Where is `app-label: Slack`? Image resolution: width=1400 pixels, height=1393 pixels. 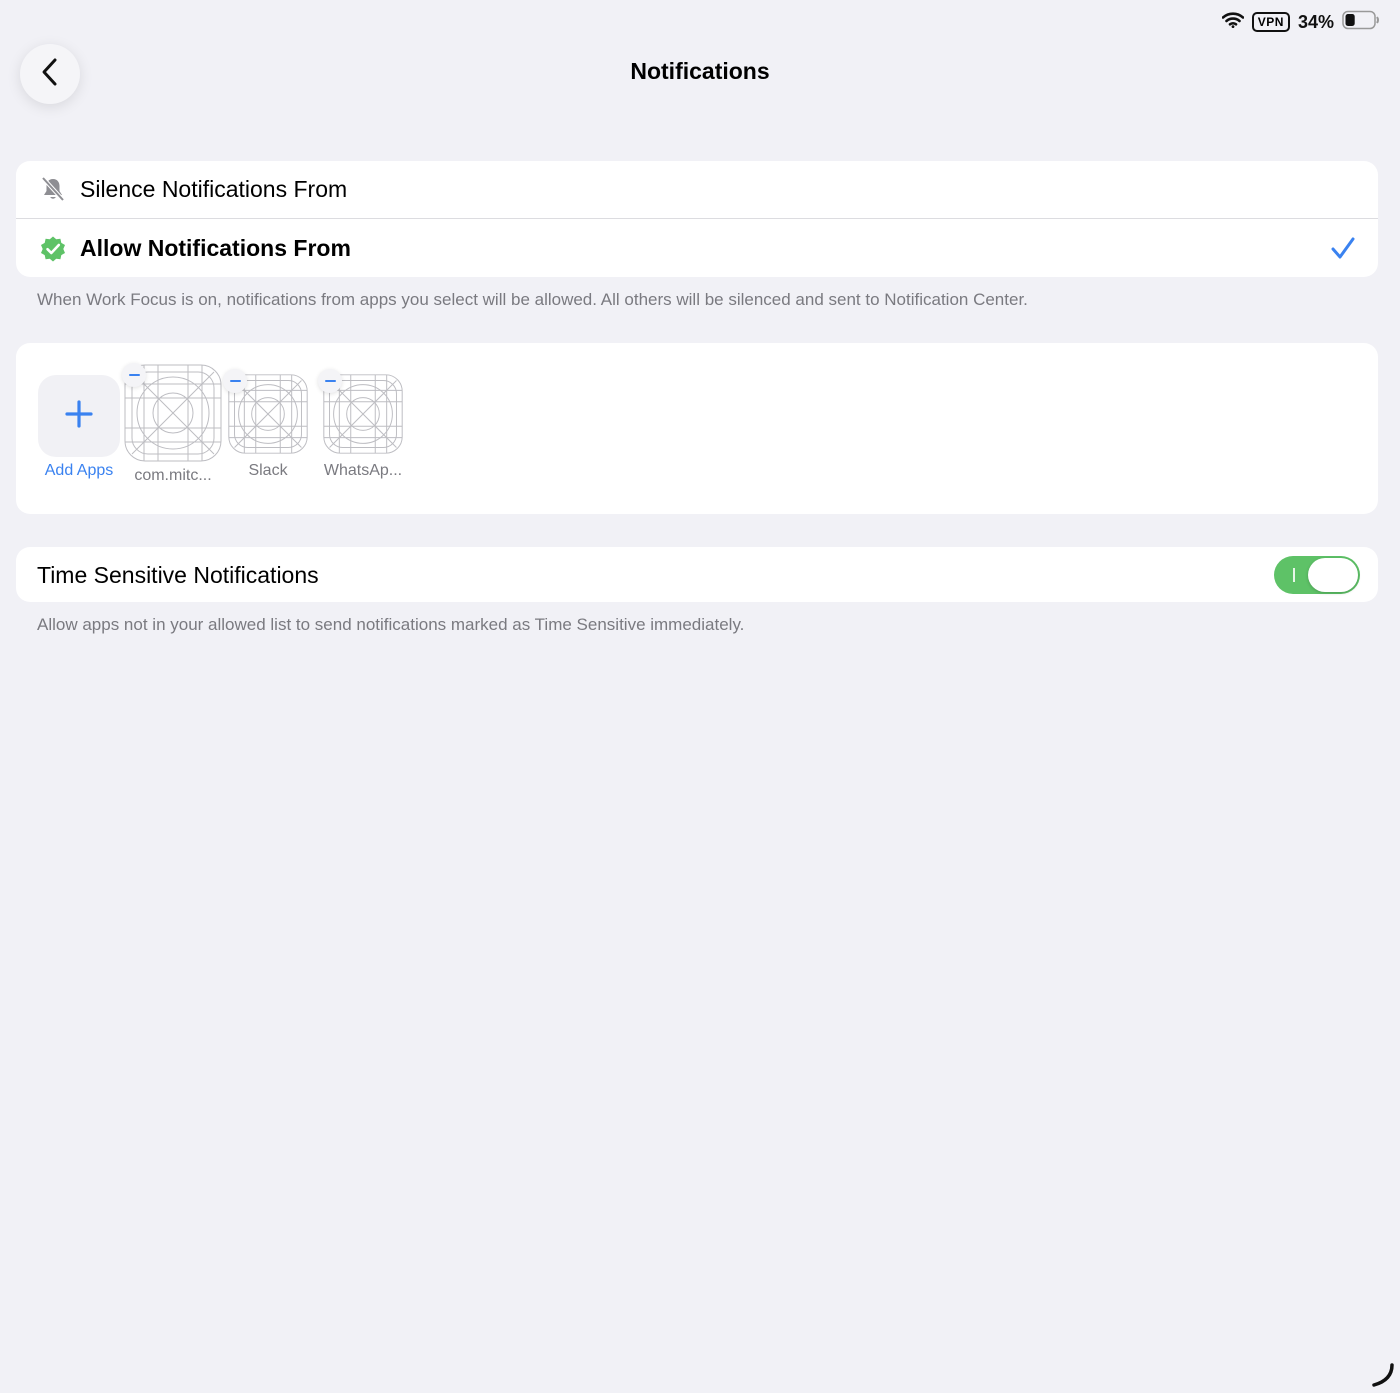
app-label: Slack is located at coordinates (268, 470).